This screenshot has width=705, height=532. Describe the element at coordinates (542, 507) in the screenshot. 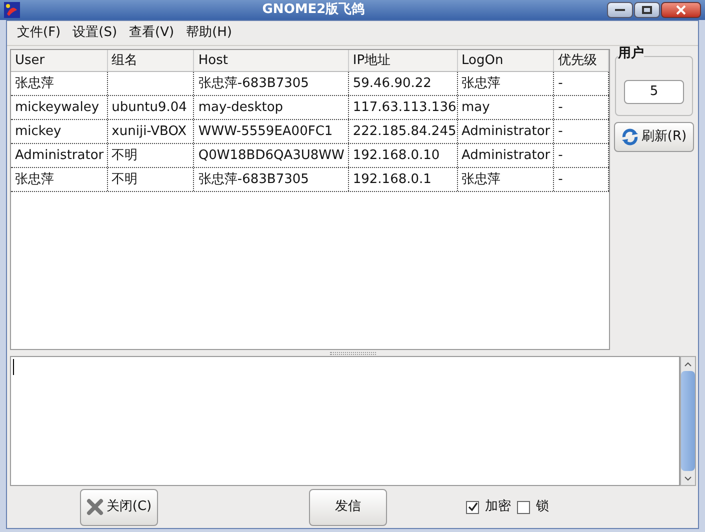

I see `option-label: 锁` at that location.